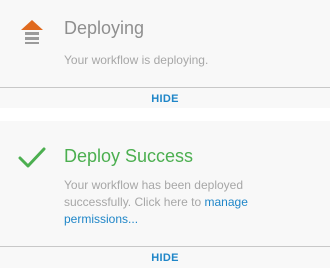 Image resolution: width=330 pixels, height=268 pixels. What do you see at coordinates (32, 33) in the screenshot?
I see `deploy-upload-icon` at bounding box center [32, 33].